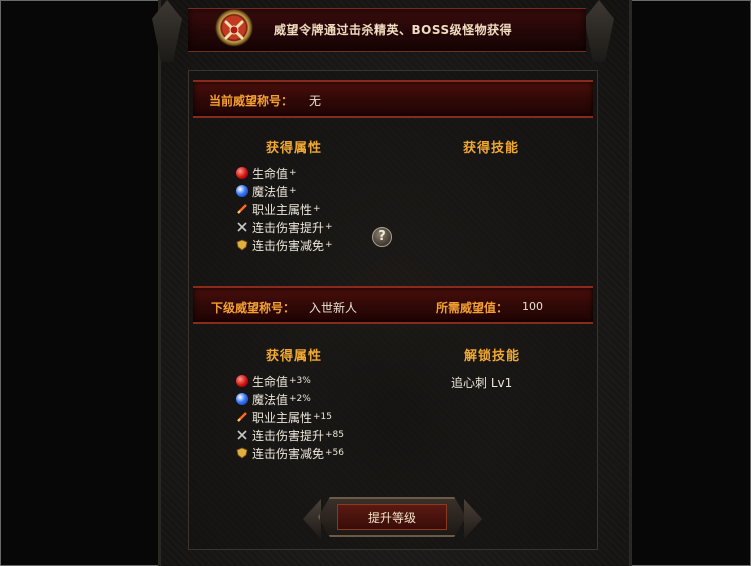  I want to click on current-attr-main-stat: 职业主属性 +, so click(278, 209).